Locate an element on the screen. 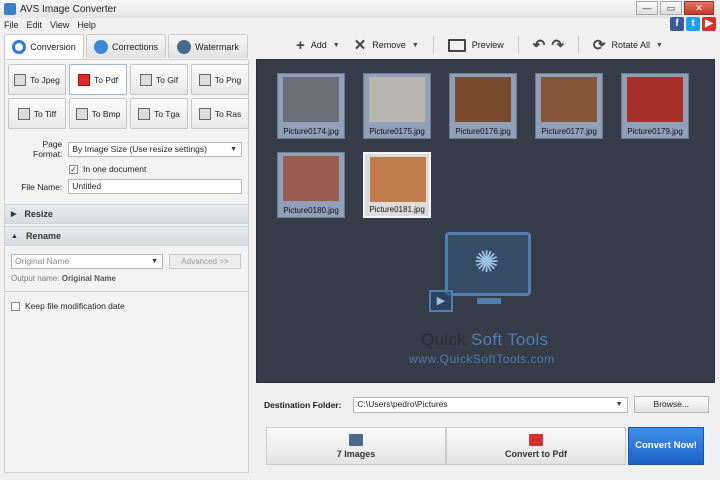  format-gif-button: To Gif is located at coordinates (159, 79).